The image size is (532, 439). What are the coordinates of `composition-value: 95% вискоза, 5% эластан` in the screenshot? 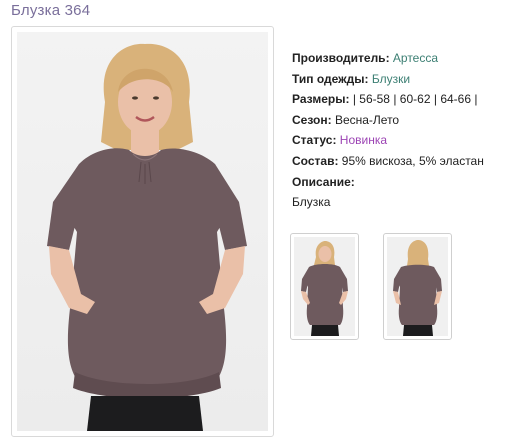 It's located at (412, 160).